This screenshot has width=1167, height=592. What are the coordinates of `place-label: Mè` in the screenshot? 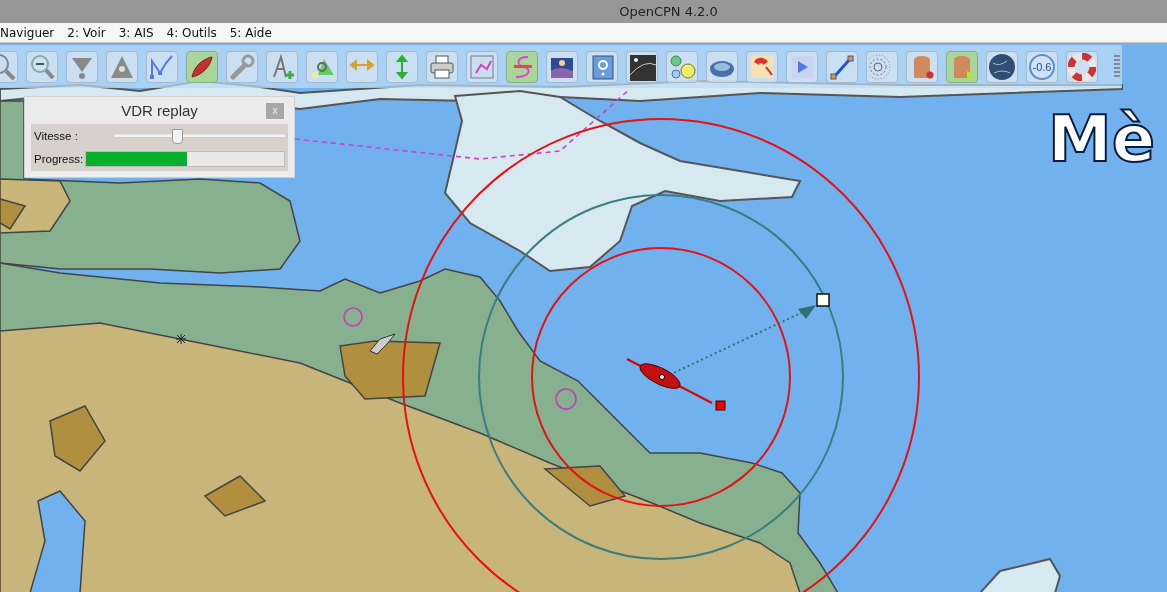 It's located at (1102, 139).